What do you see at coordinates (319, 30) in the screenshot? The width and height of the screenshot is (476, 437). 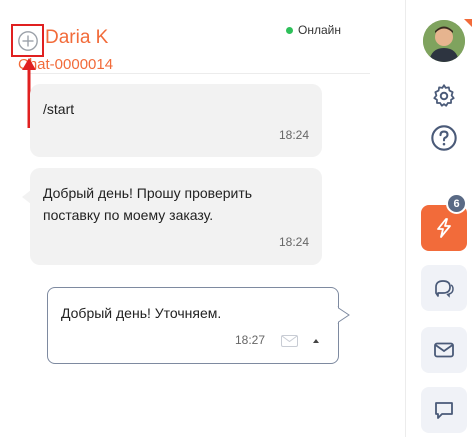 I see `status-label: Онлайн` at bounding box center [319, 30].